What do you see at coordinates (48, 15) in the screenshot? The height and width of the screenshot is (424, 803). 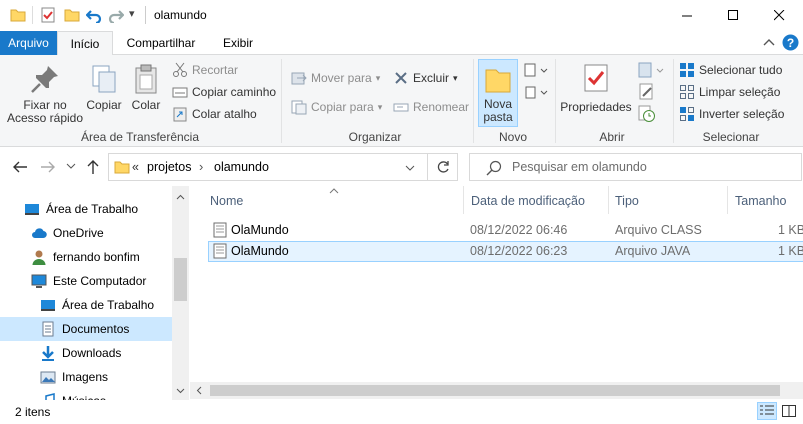 I see `properties-qat-icon` at bounding box center [48, 15].